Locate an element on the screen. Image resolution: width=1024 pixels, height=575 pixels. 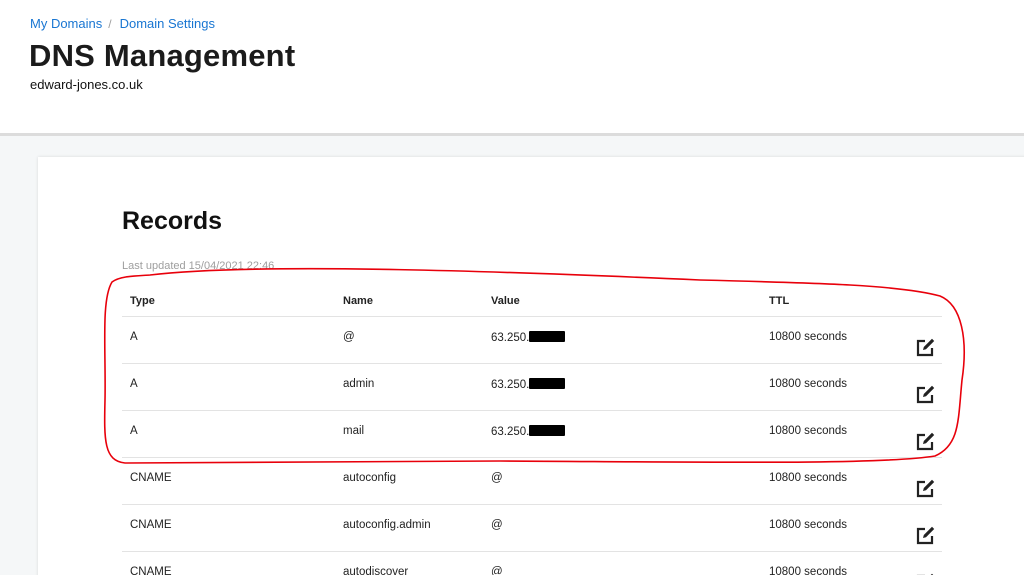
table-header: Type Name Value TTL is located at coordinates (532, 301).